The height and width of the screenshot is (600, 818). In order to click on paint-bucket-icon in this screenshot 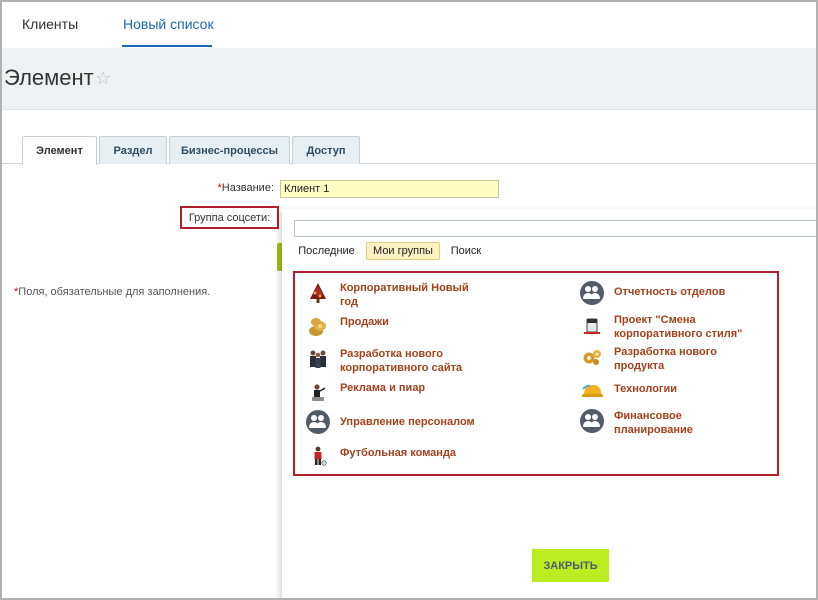, I will do `click(592, 325)`.